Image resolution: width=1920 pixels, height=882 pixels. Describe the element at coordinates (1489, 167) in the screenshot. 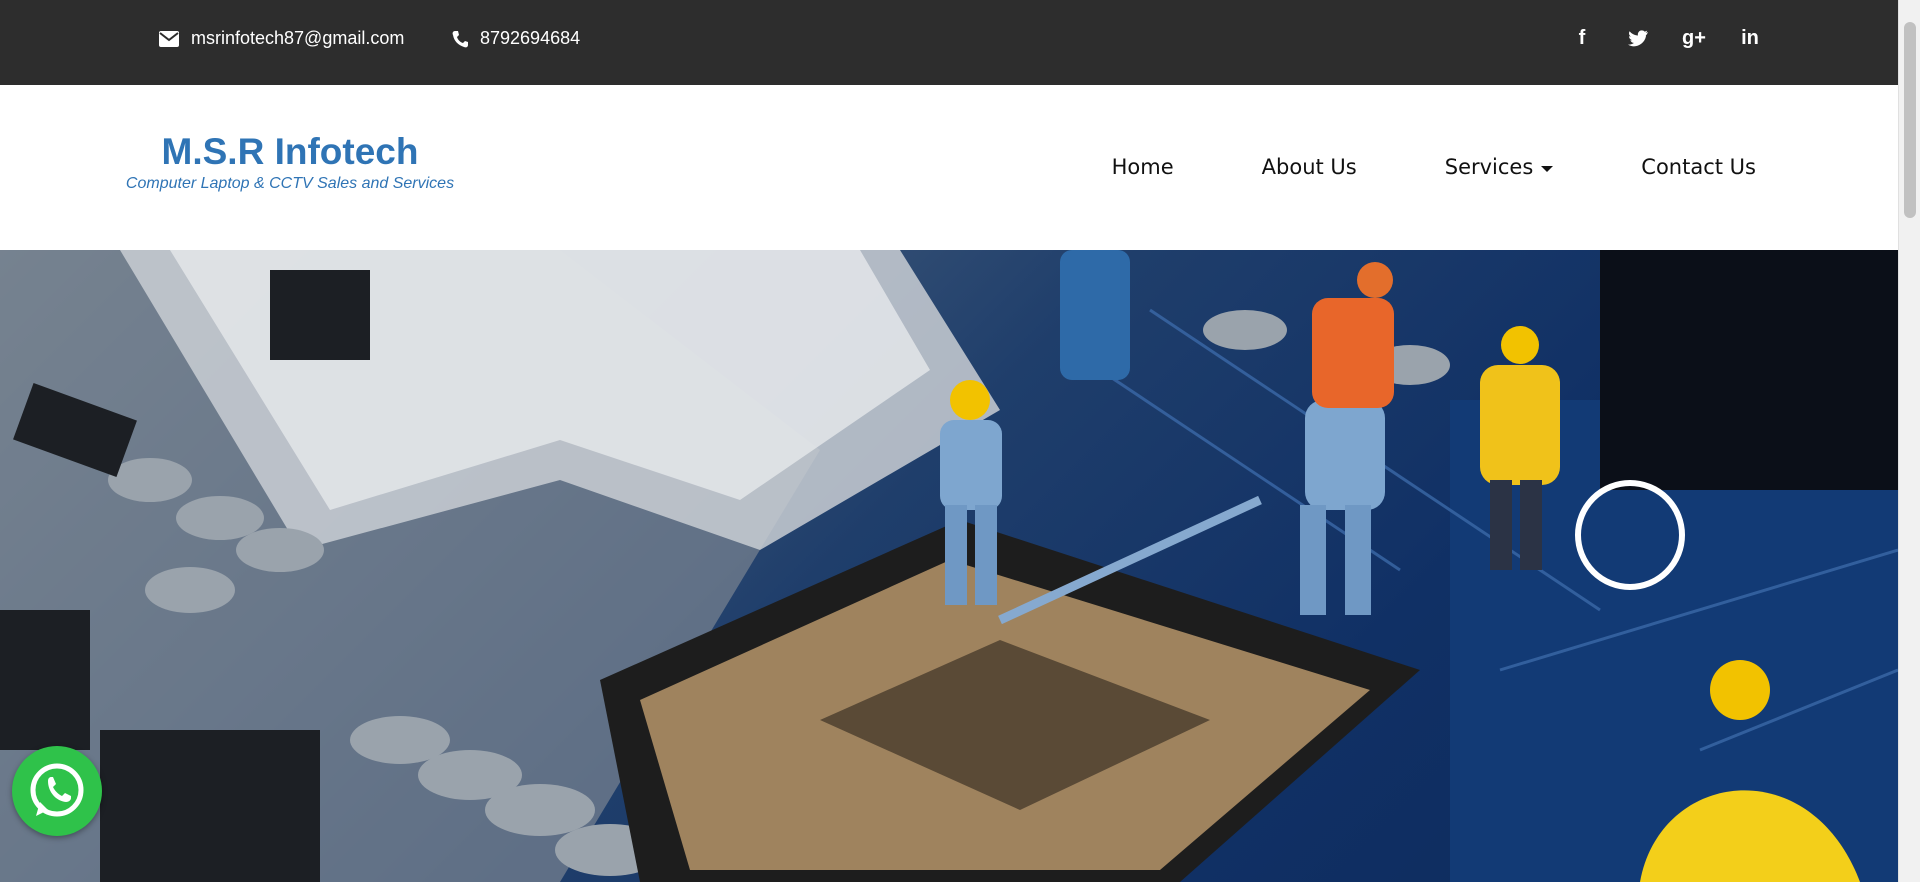

I see `nav-services-label: Services` at that location.